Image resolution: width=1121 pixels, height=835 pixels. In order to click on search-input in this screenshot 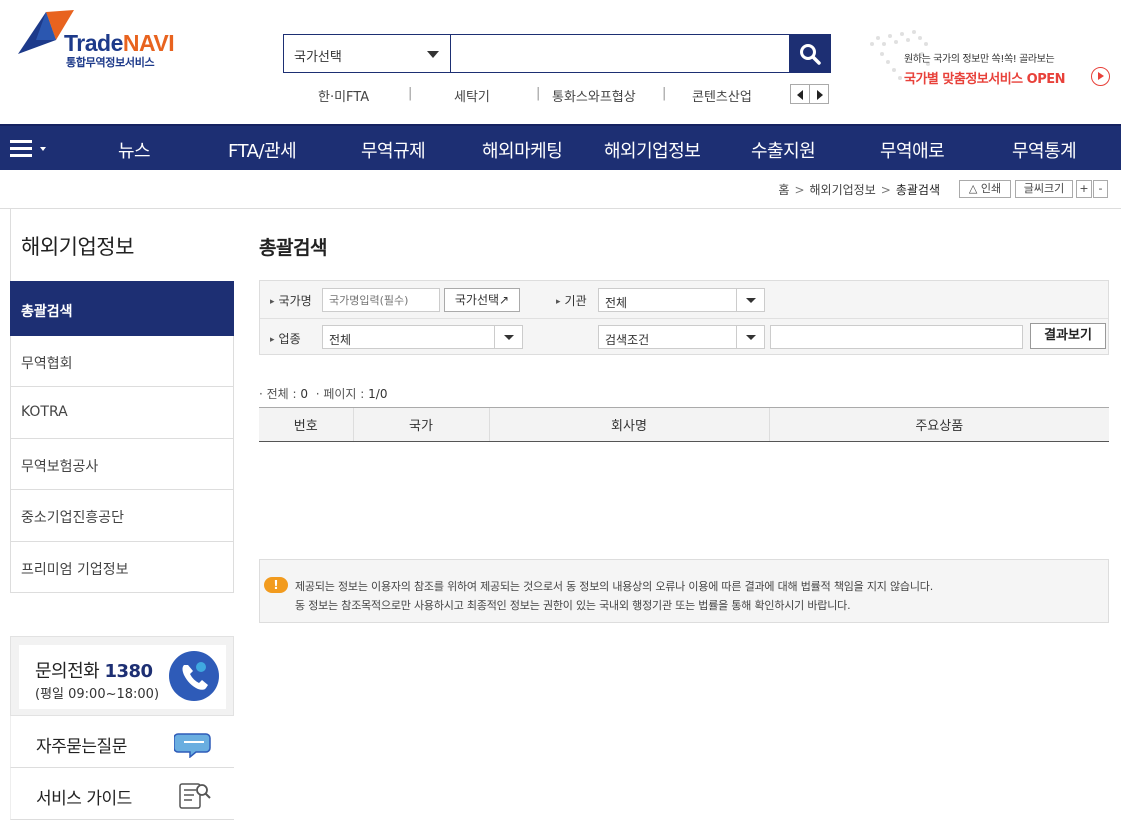, I will do `click(620, 53)`.